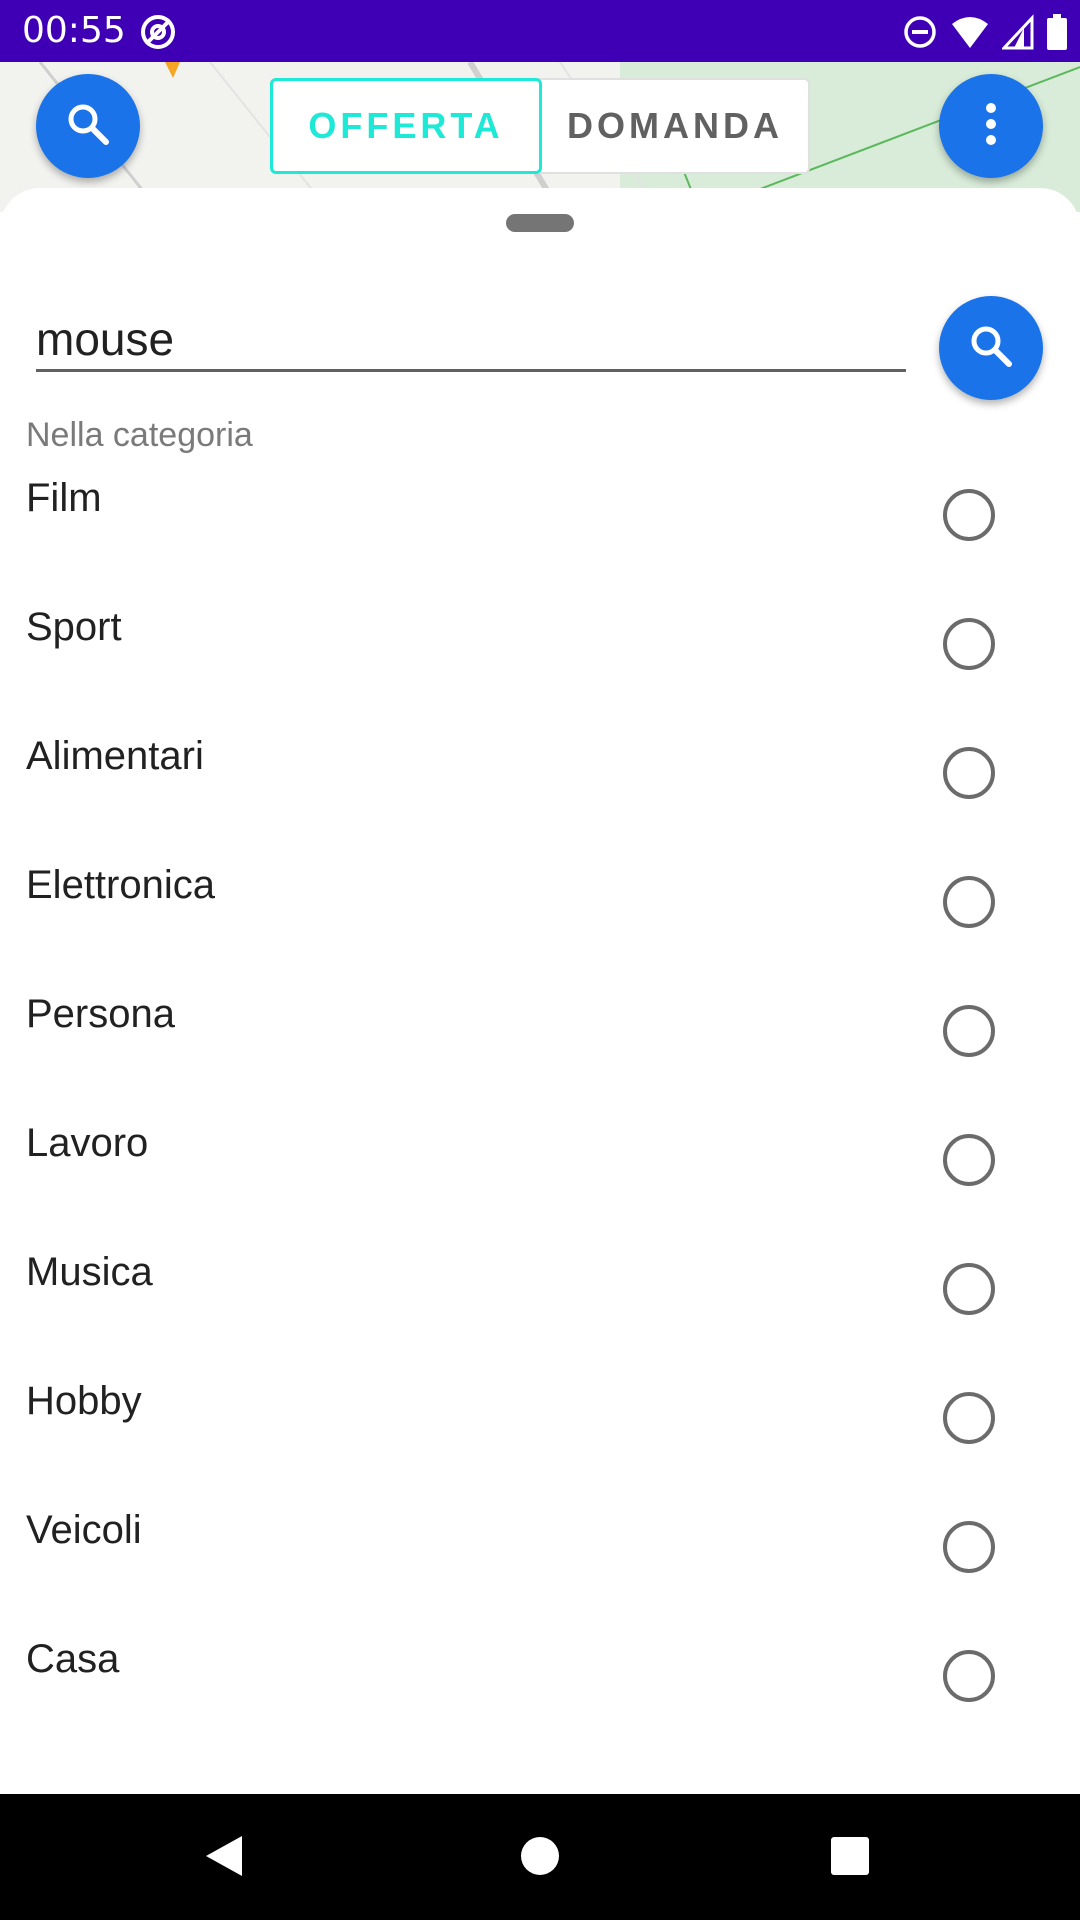 The width and height of the screenshot is (1080, 1920). I want to click on more-options-button, so click(991, 126).